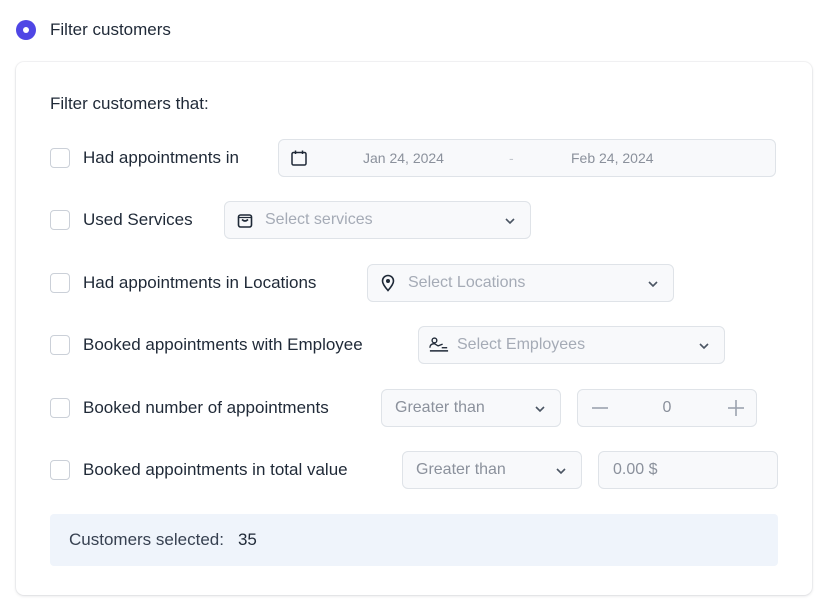  Describe the element at coordinates (215, 469) in the screenshot. I see `total-value-label: Booked appointments in total value` at that location.